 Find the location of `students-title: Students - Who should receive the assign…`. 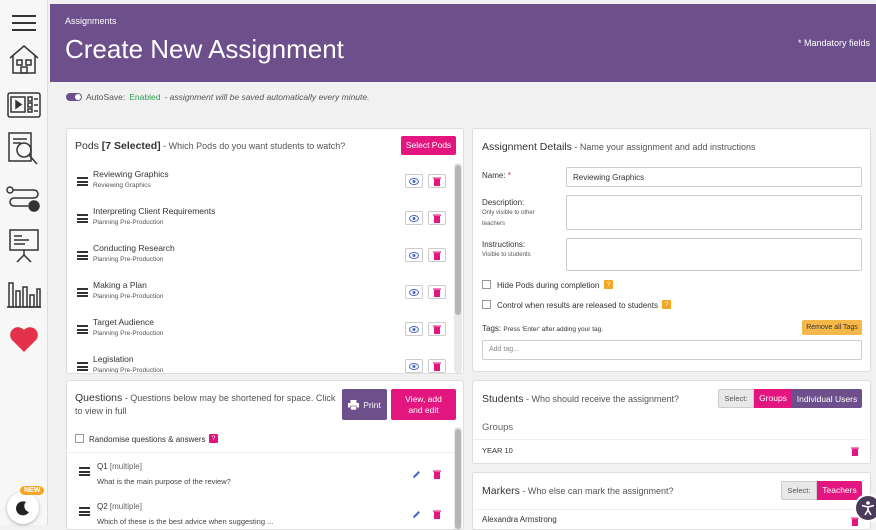

students-title: Students - Who should receive the assign… is located at coordinates (581, 399).